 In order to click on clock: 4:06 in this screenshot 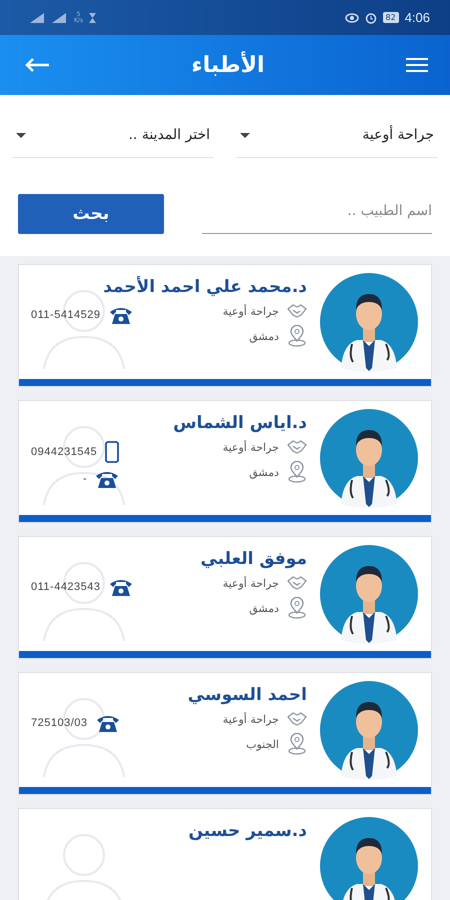, I will do `click(417, 17)`.